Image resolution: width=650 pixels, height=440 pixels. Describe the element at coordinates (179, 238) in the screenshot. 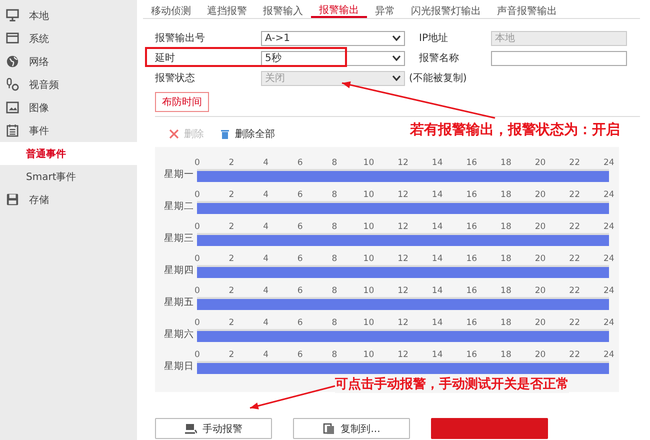

I see `day-label: 星期三` at that location.